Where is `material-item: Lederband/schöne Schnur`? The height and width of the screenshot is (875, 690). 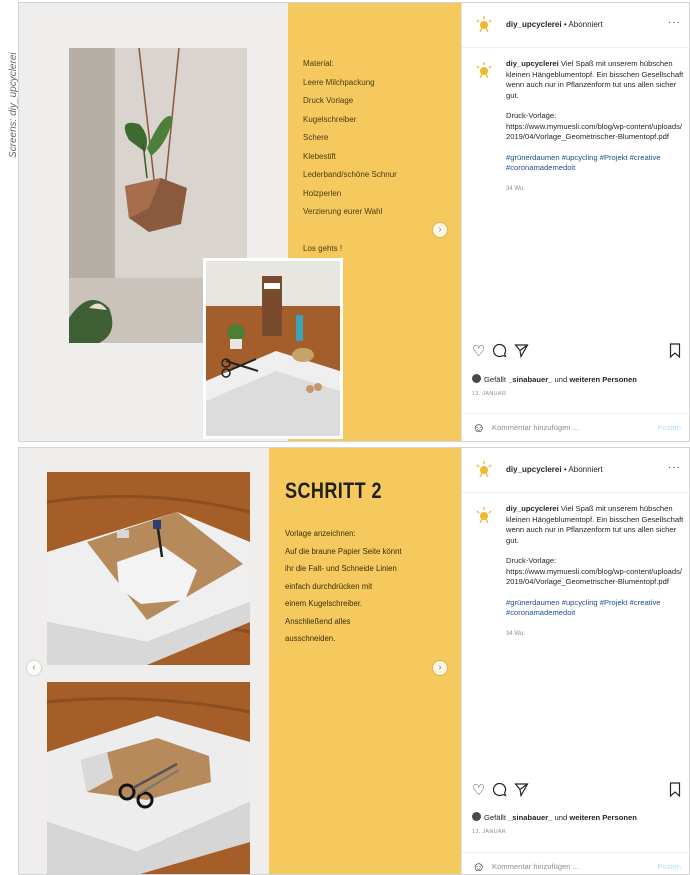
material-item: Lederband/schöne Schnur is located at coordinates (350, 174).